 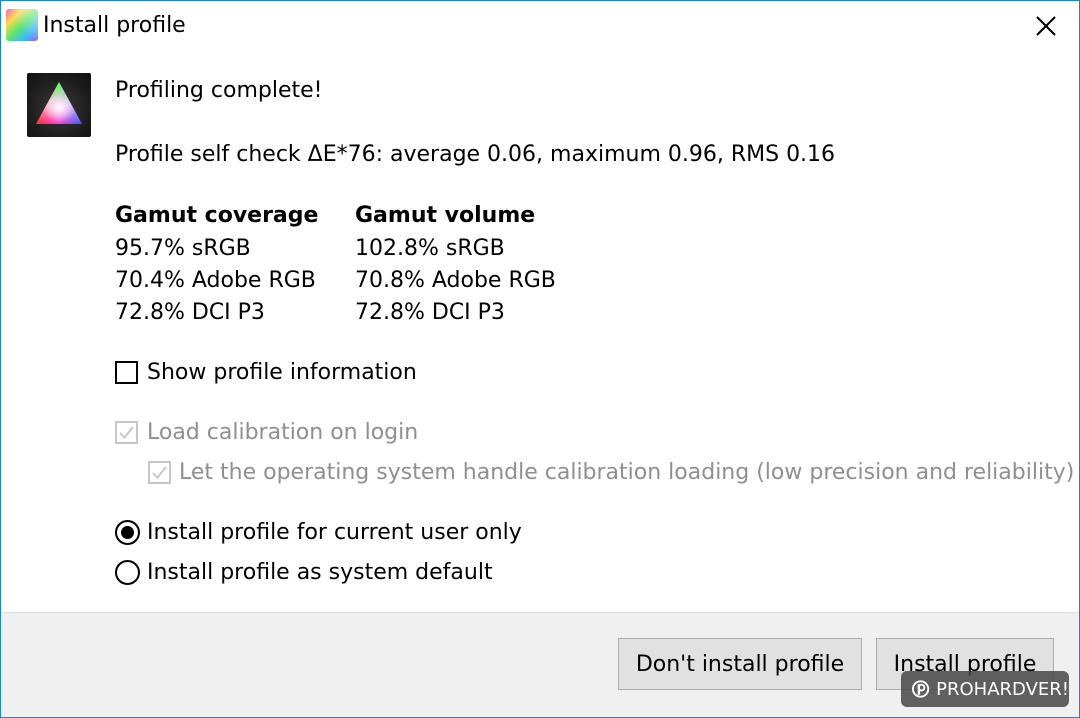 I want to click on close-button, so click(x=1046, y=26).